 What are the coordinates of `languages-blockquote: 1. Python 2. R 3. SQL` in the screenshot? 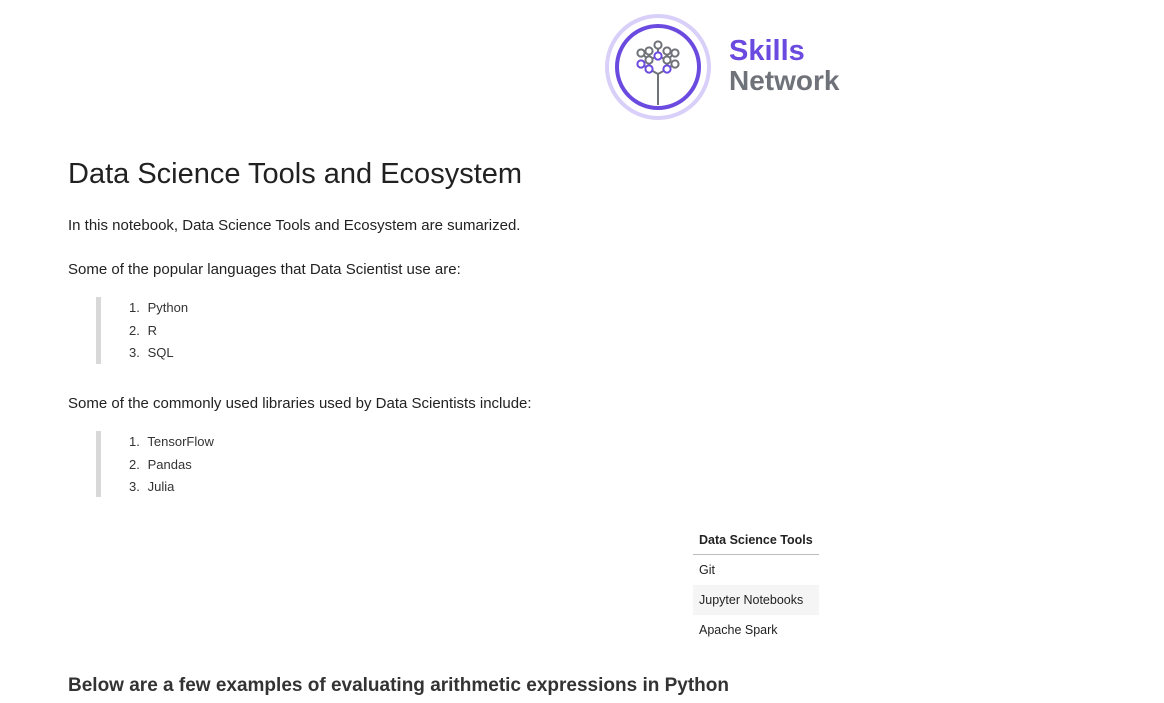 It's located at (262, 330).